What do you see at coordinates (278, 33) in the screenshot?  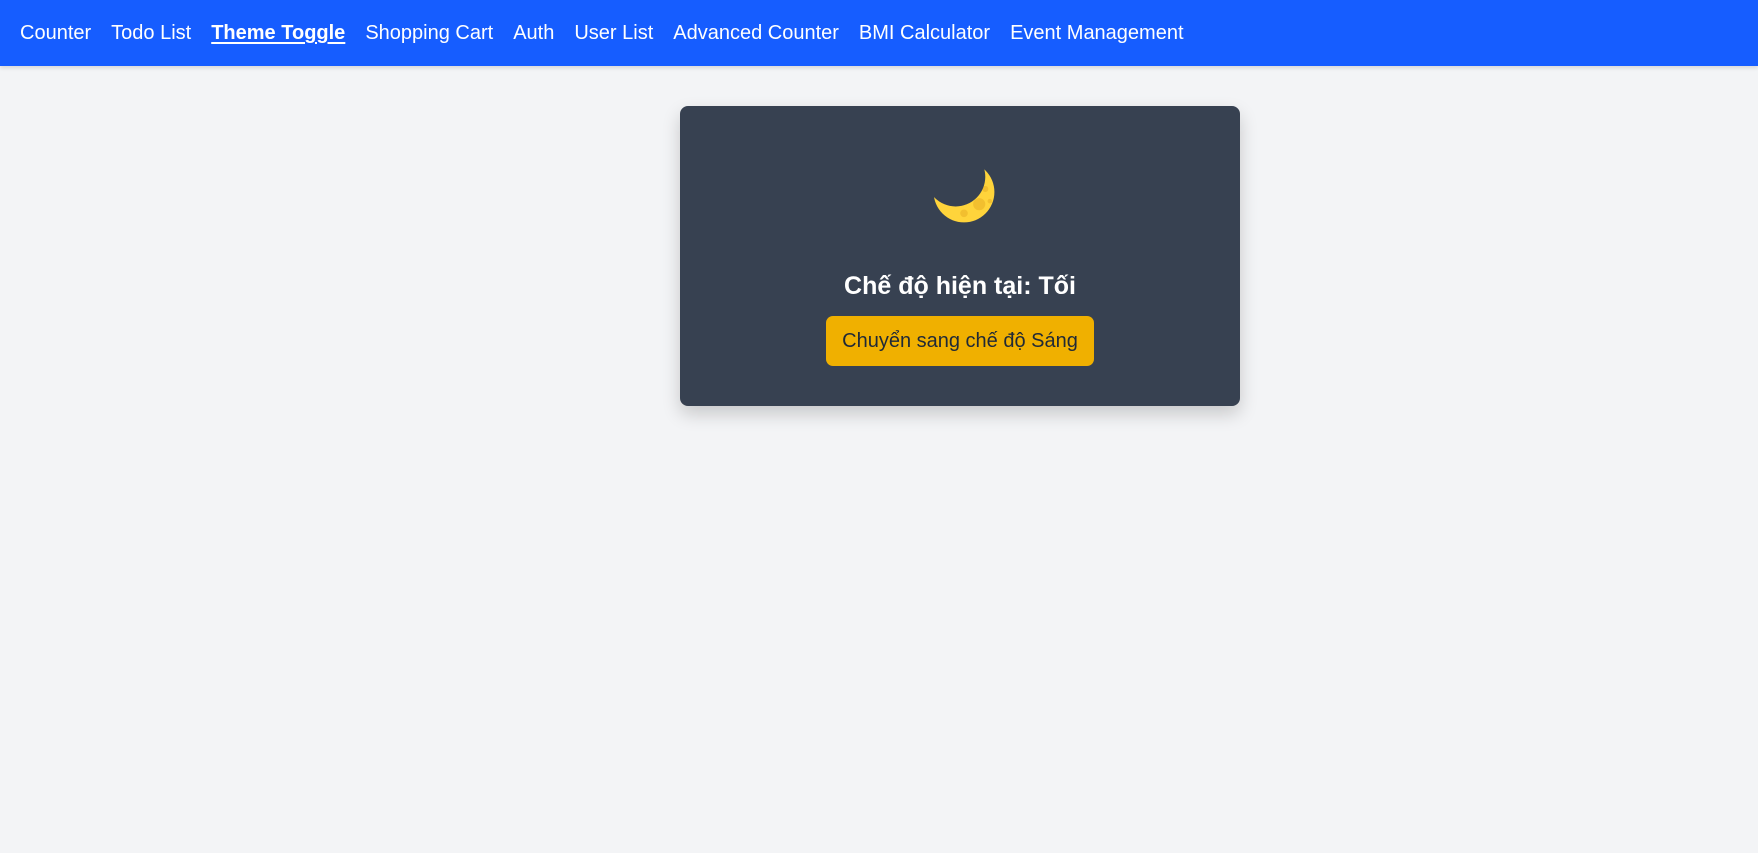 I see `nav-link-theme-toggle: Theme Toggle` at bounding box center [278, 33].